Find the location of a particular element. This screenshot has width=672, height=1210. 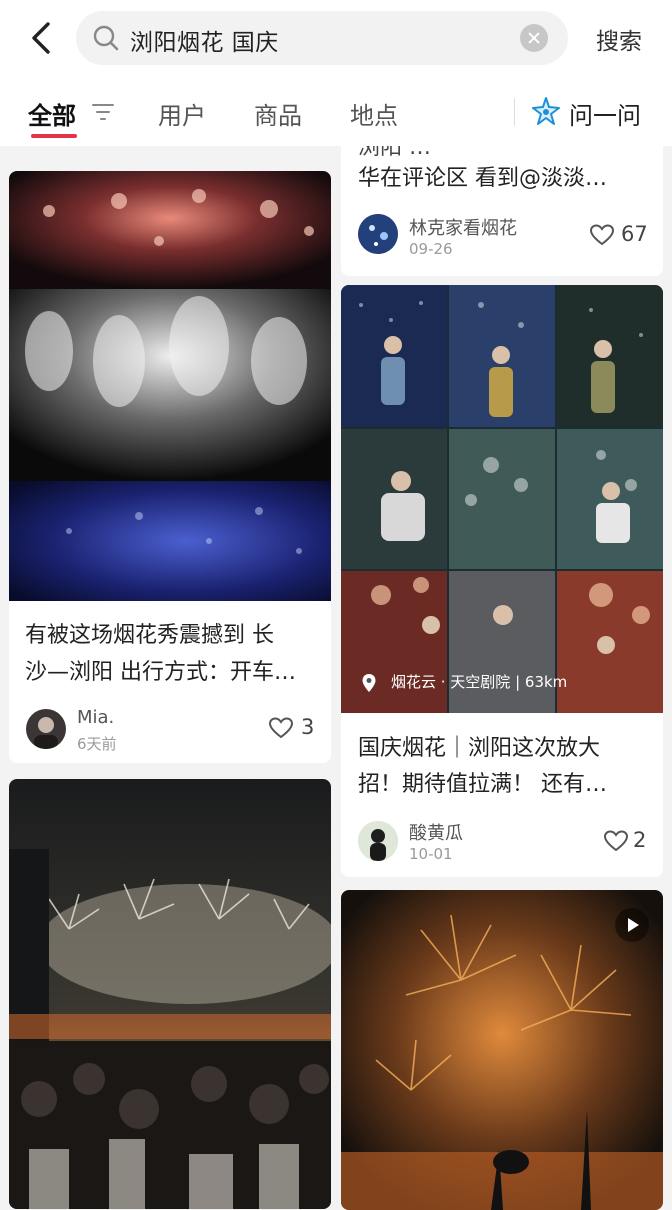

active-tab-indicator is located at coordinates (54, 136).